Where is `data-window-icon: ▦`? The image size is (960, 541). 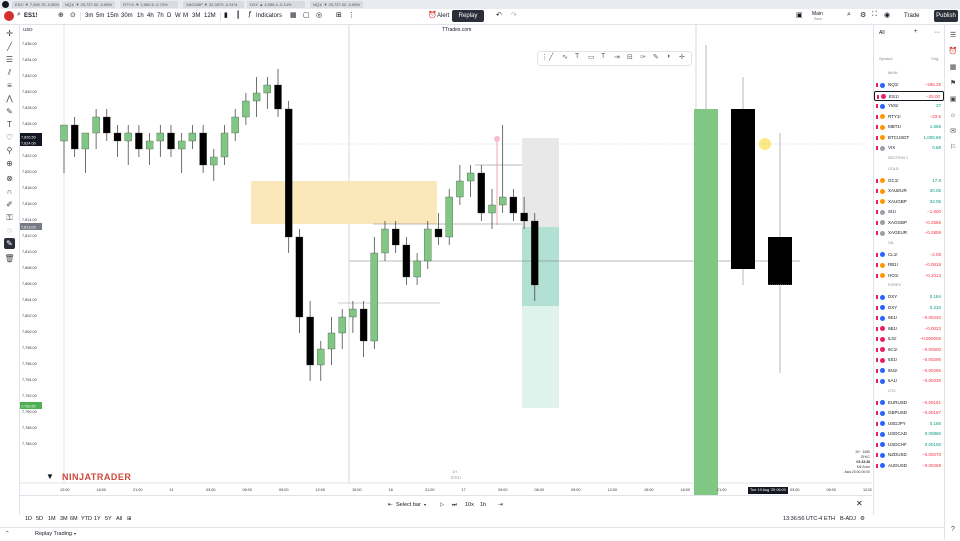 data-window-icon: ▦ is located at coordinates (953, 68).